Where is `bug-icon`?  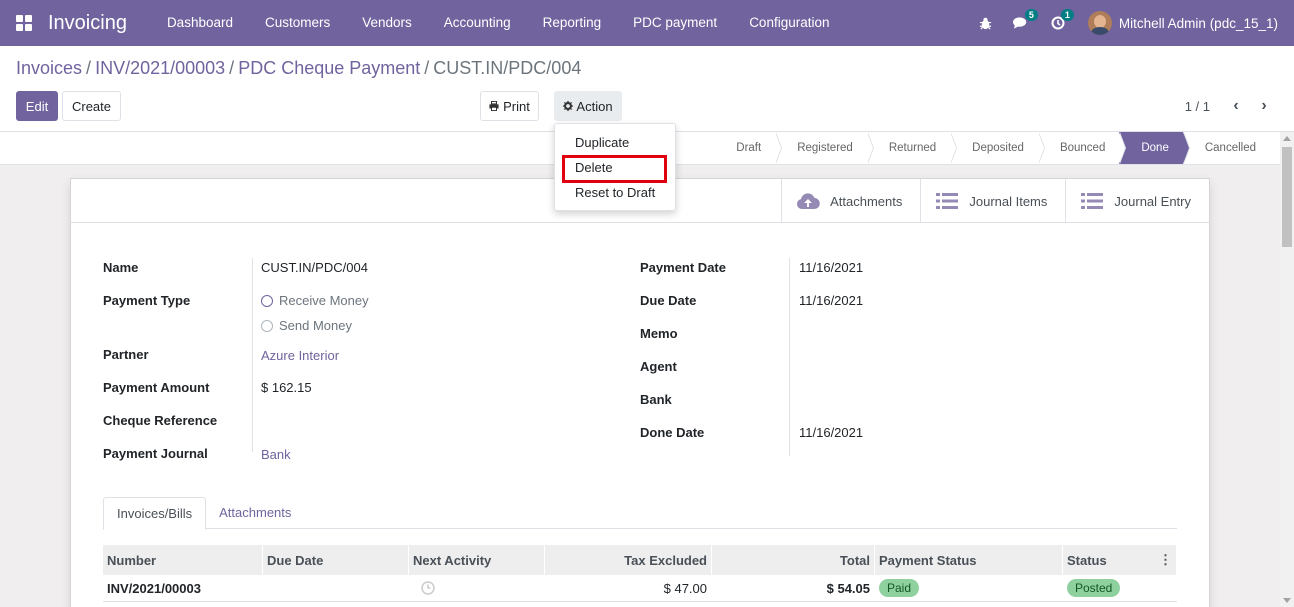
bug-icon is located at coordinates (986, 23).